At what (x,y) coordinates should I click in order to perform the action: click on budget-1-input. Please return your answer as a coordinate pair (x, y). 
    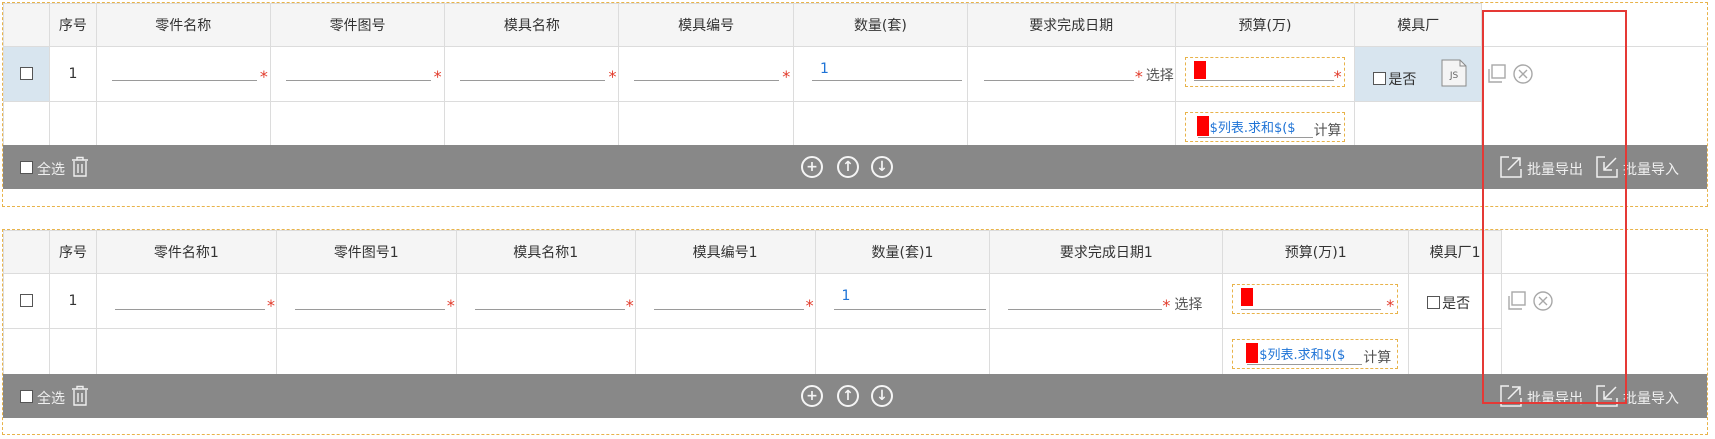
    Looking at the image, I should click on (1311, 309).